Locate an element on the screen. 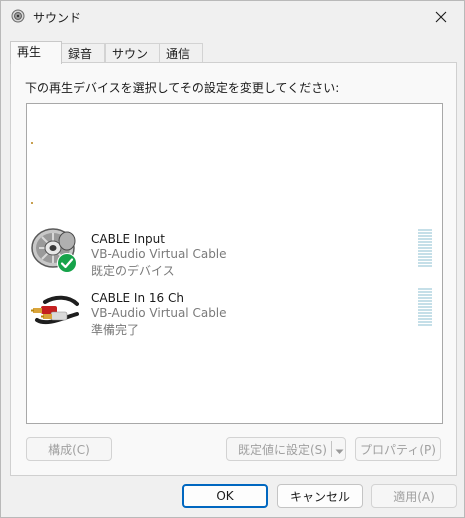  device-status: 準備完了 is located at coordinates (115, 330).